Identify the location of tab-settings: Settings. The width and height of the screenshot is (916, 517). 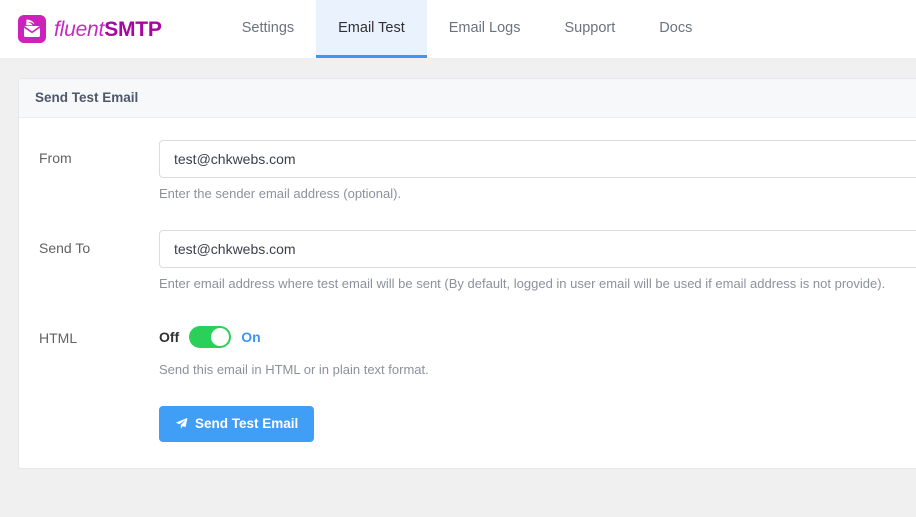
(268, 29).